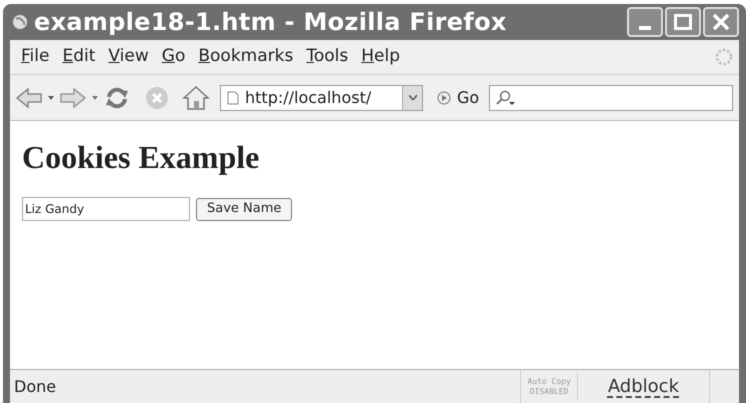  I want to click on go-button: Go, so click(458, 98).